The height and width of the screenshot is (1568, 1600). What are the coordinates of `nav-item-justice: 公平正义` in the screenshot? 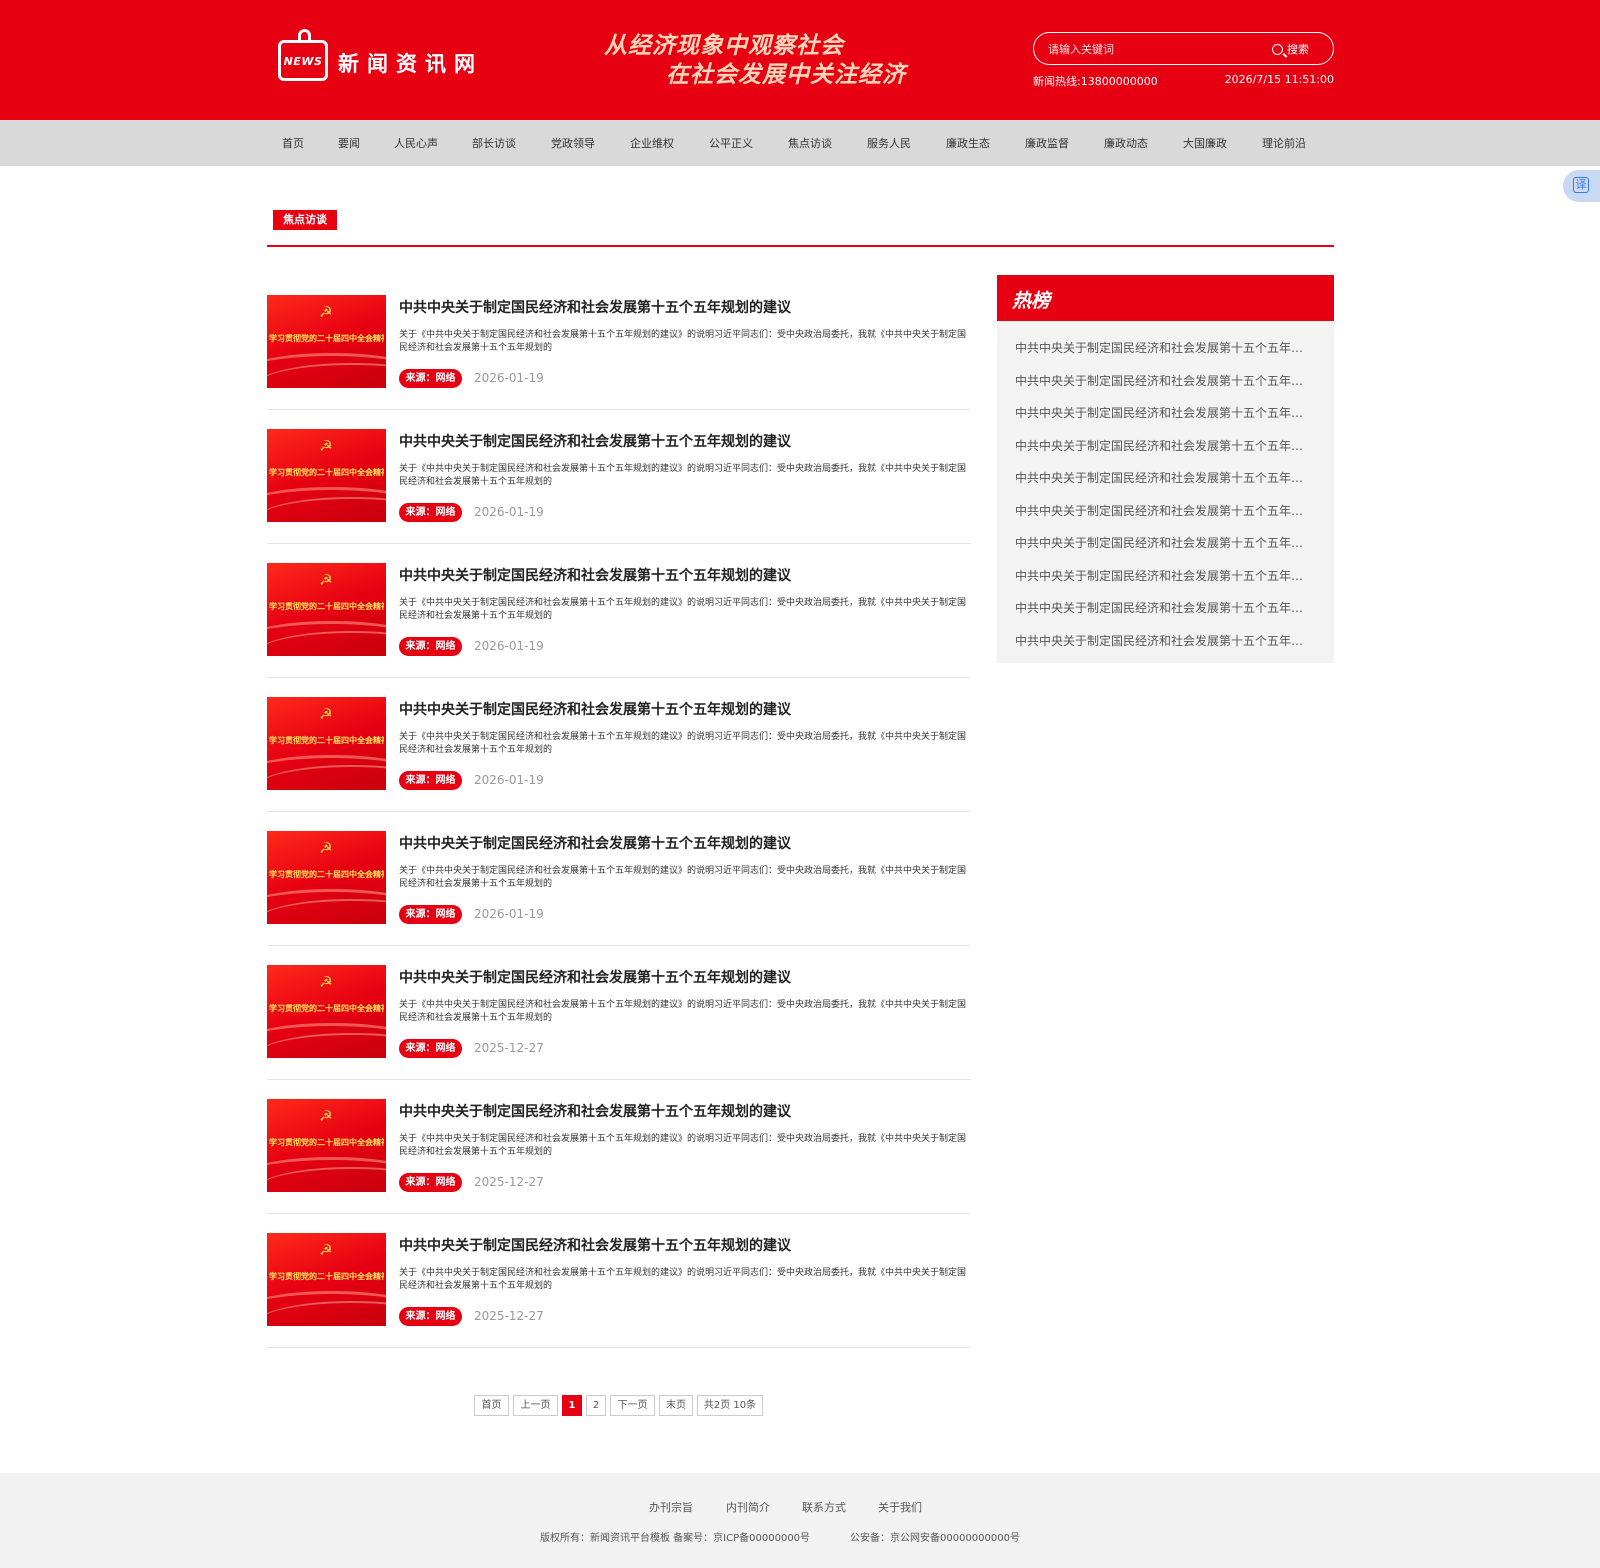 It's located at (731, 143).